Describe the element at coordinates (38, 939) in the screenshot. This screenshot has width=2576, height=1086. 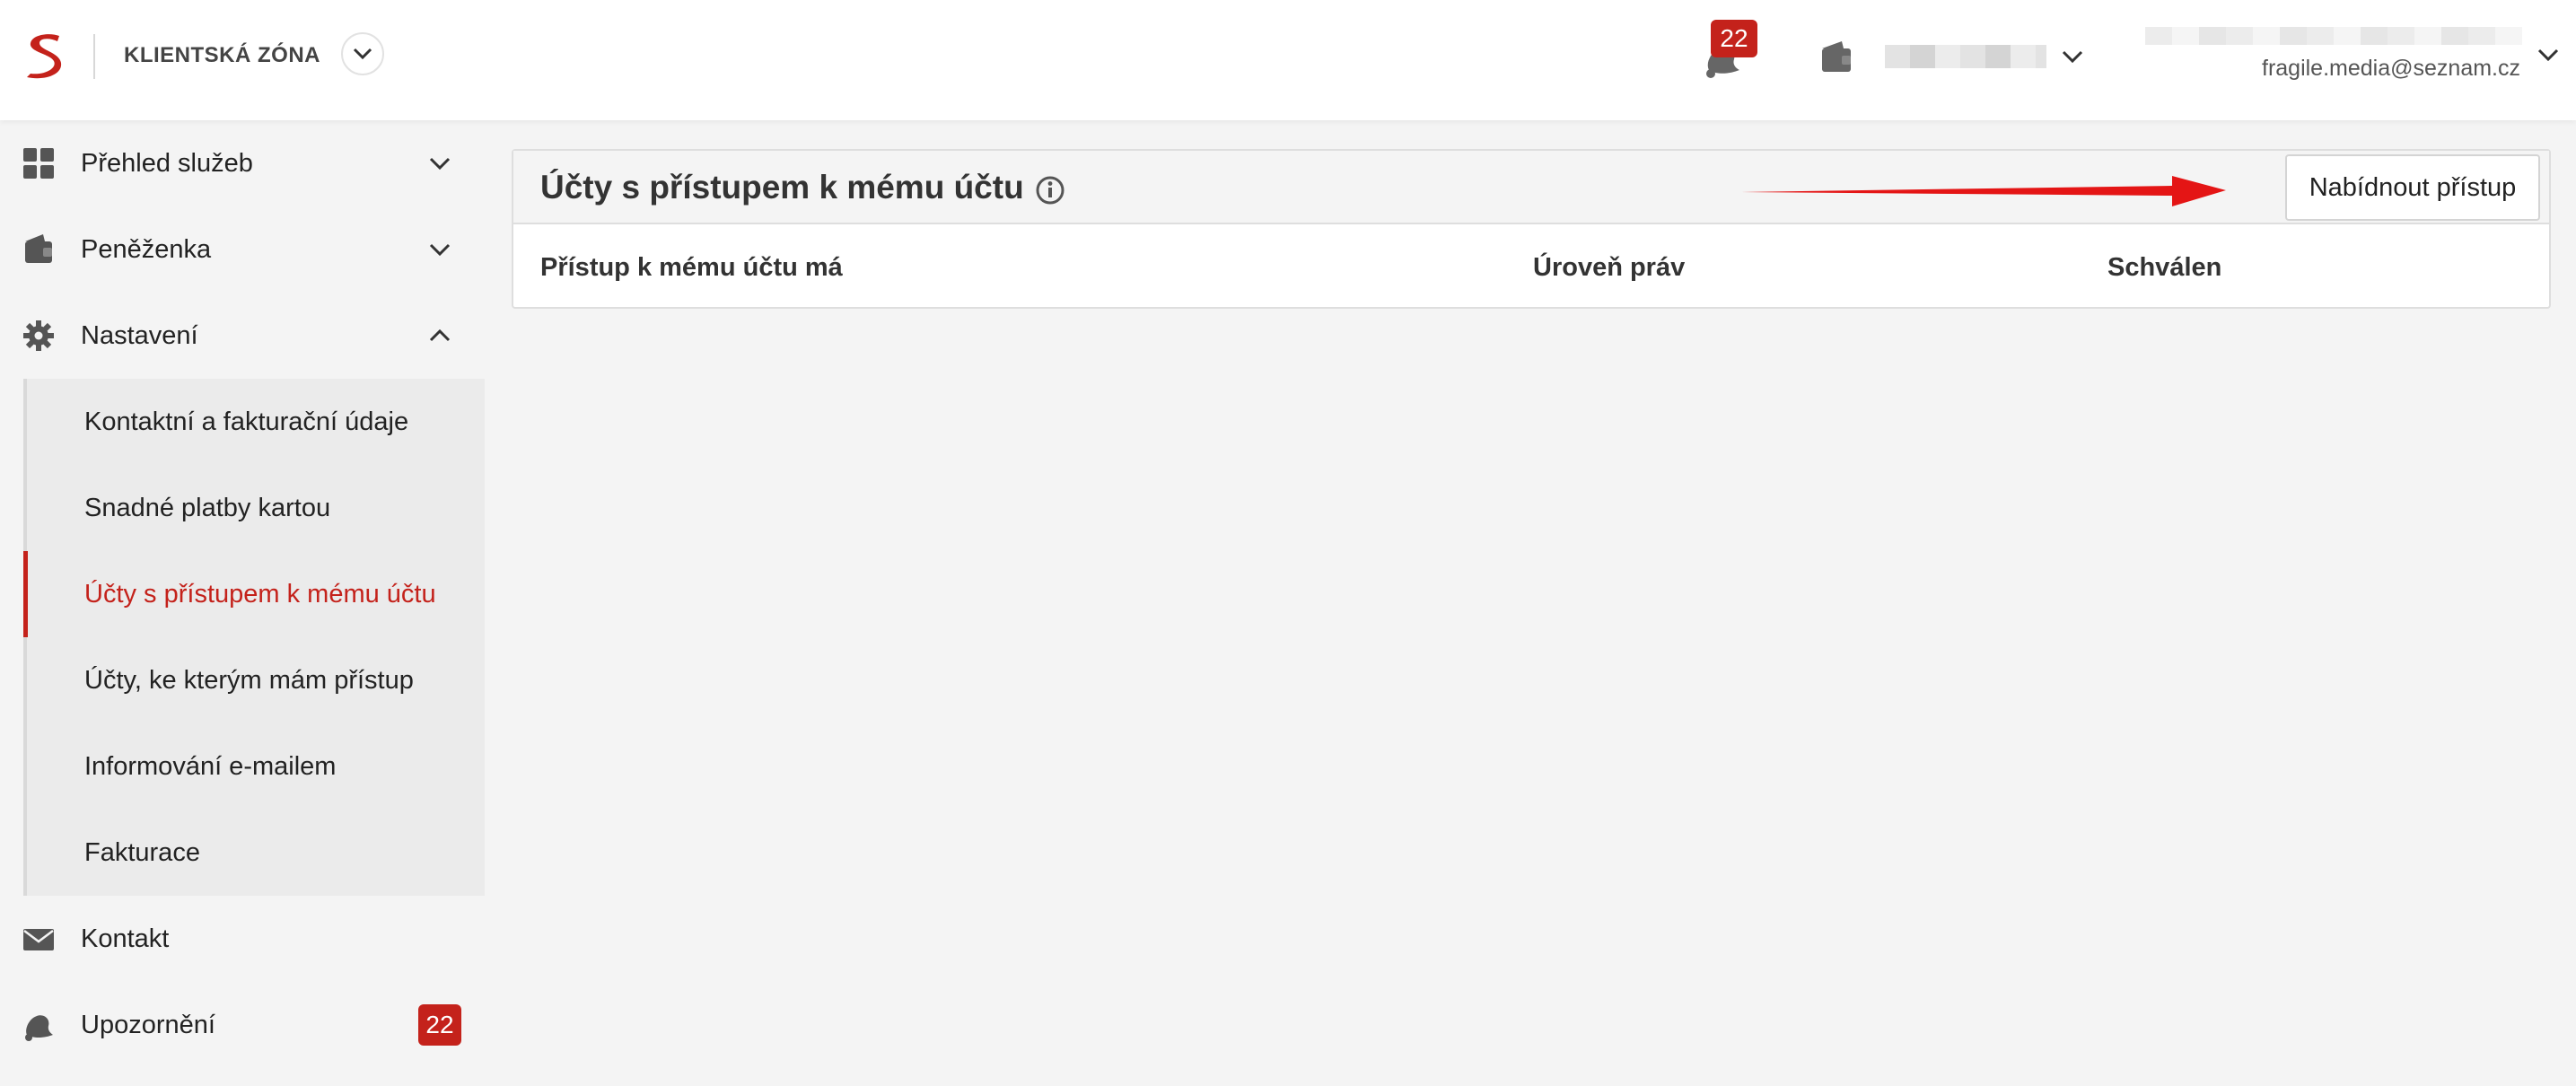
I see `envelope-icon` at that location.